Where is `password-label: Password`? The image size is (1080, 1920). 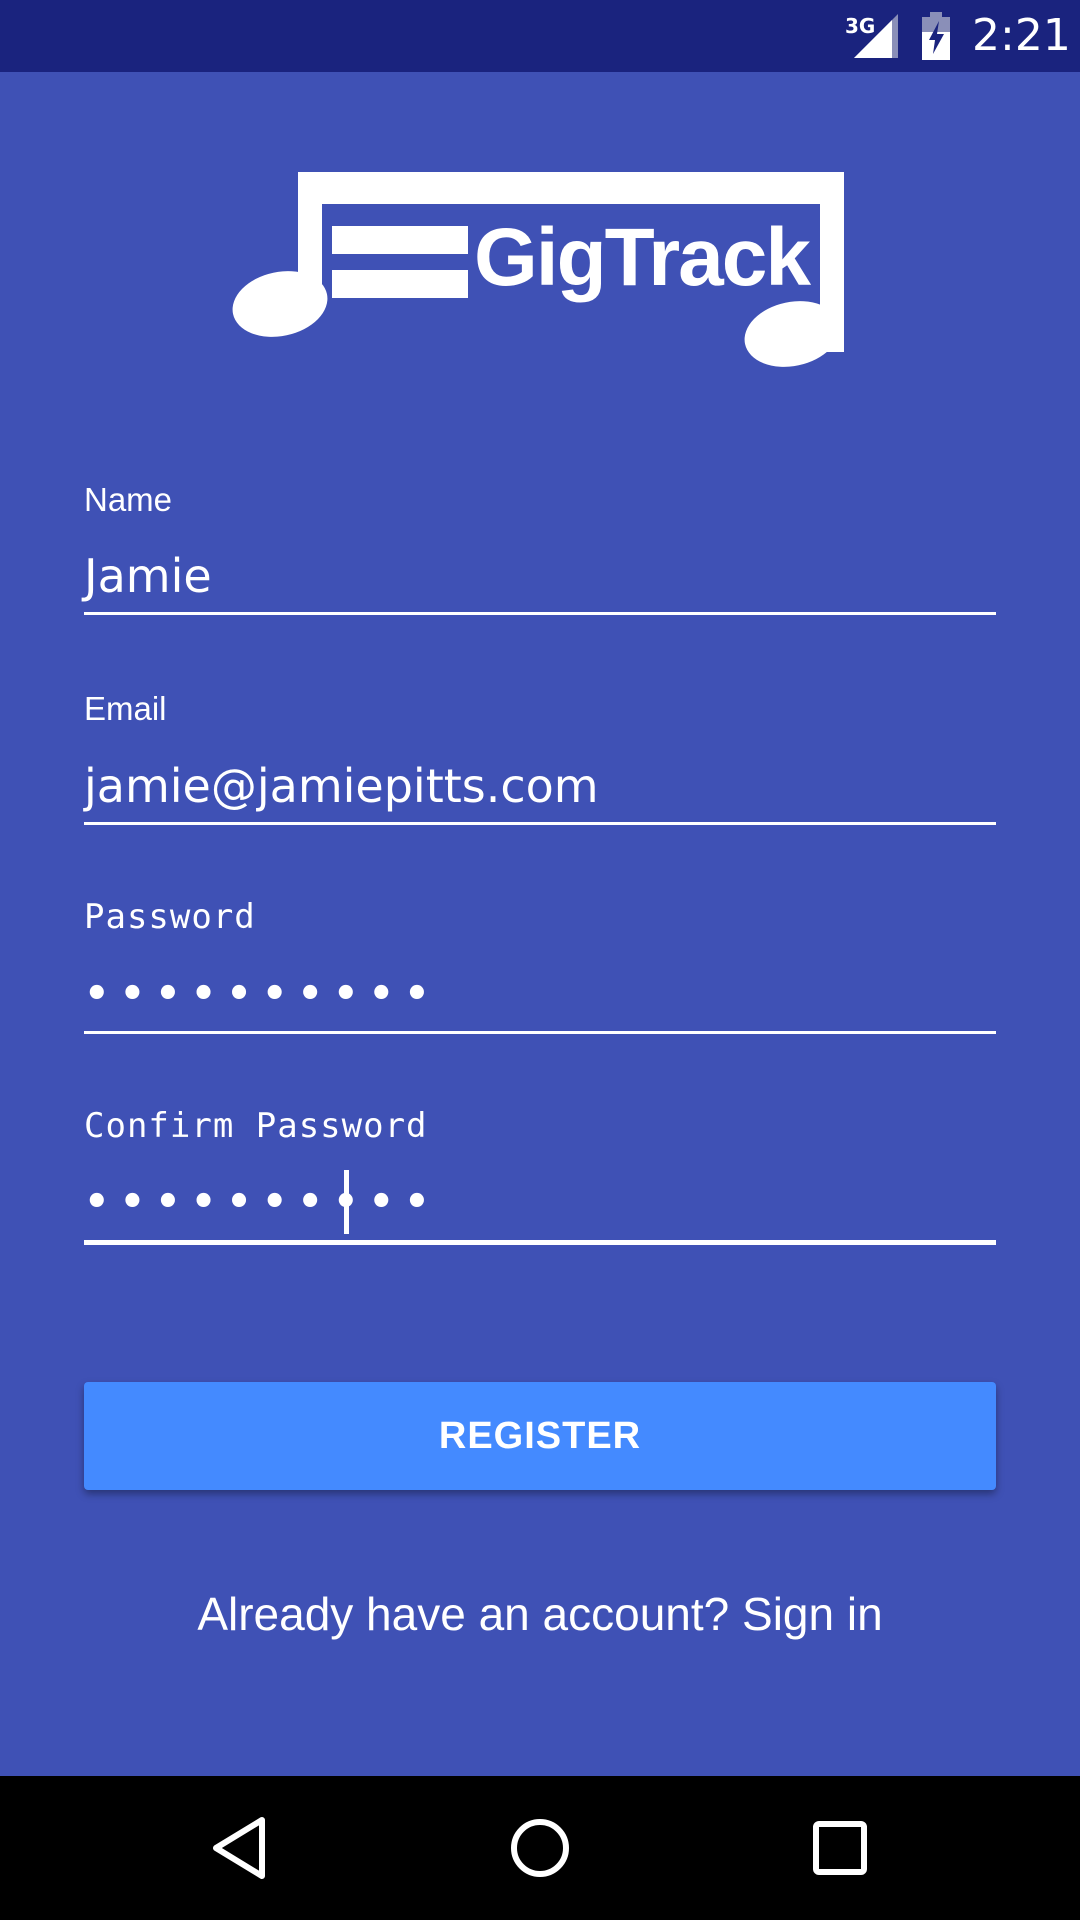
password-label: Password is located at coordinates (170, 917).